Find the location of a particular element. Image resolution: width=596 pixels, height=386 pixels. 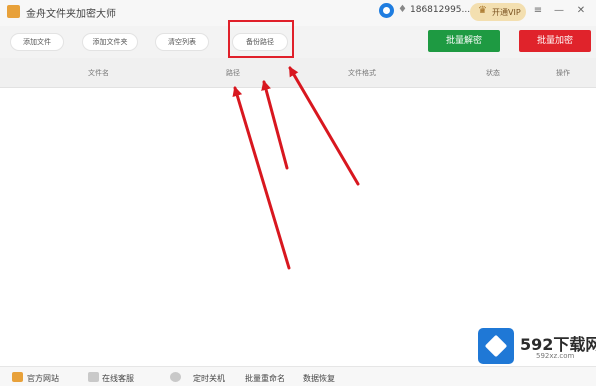

data-recovery-link: 数据恢复 is located at coordinates (319, 378).